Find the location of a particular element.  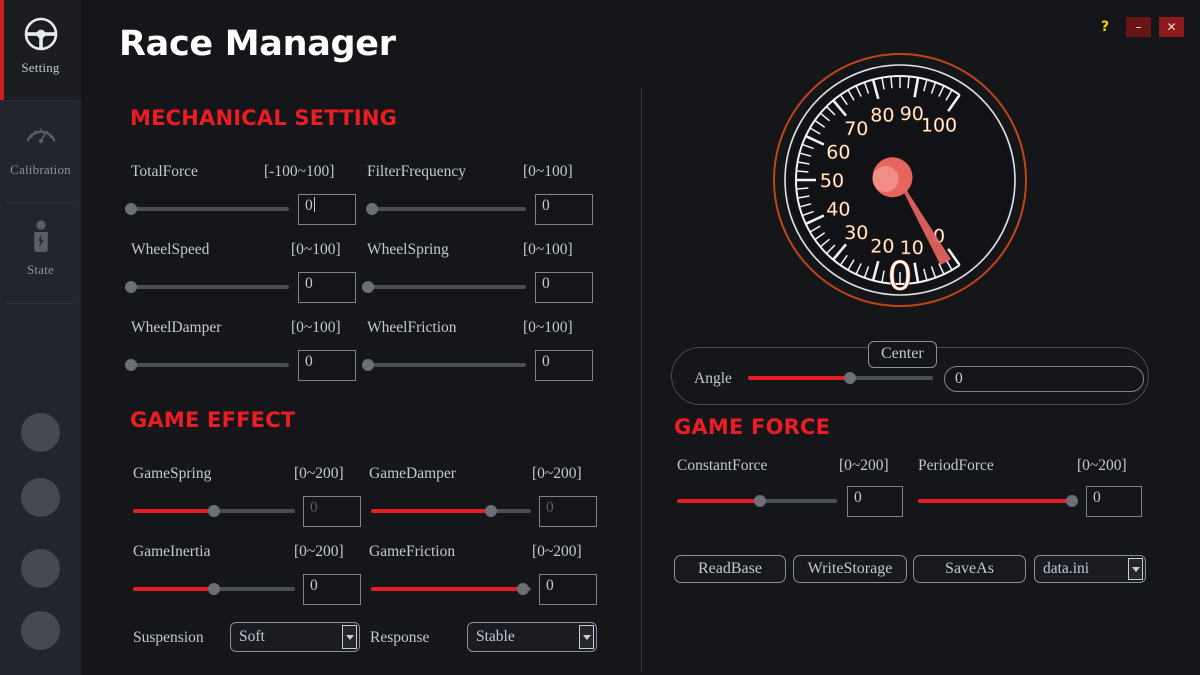

game-effect-title: GAME EFFECT is located at coordinates (213, 420).